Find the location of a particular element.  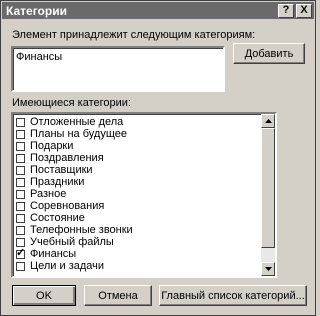

category-label: Состояние is located at coordinates (57, 218).